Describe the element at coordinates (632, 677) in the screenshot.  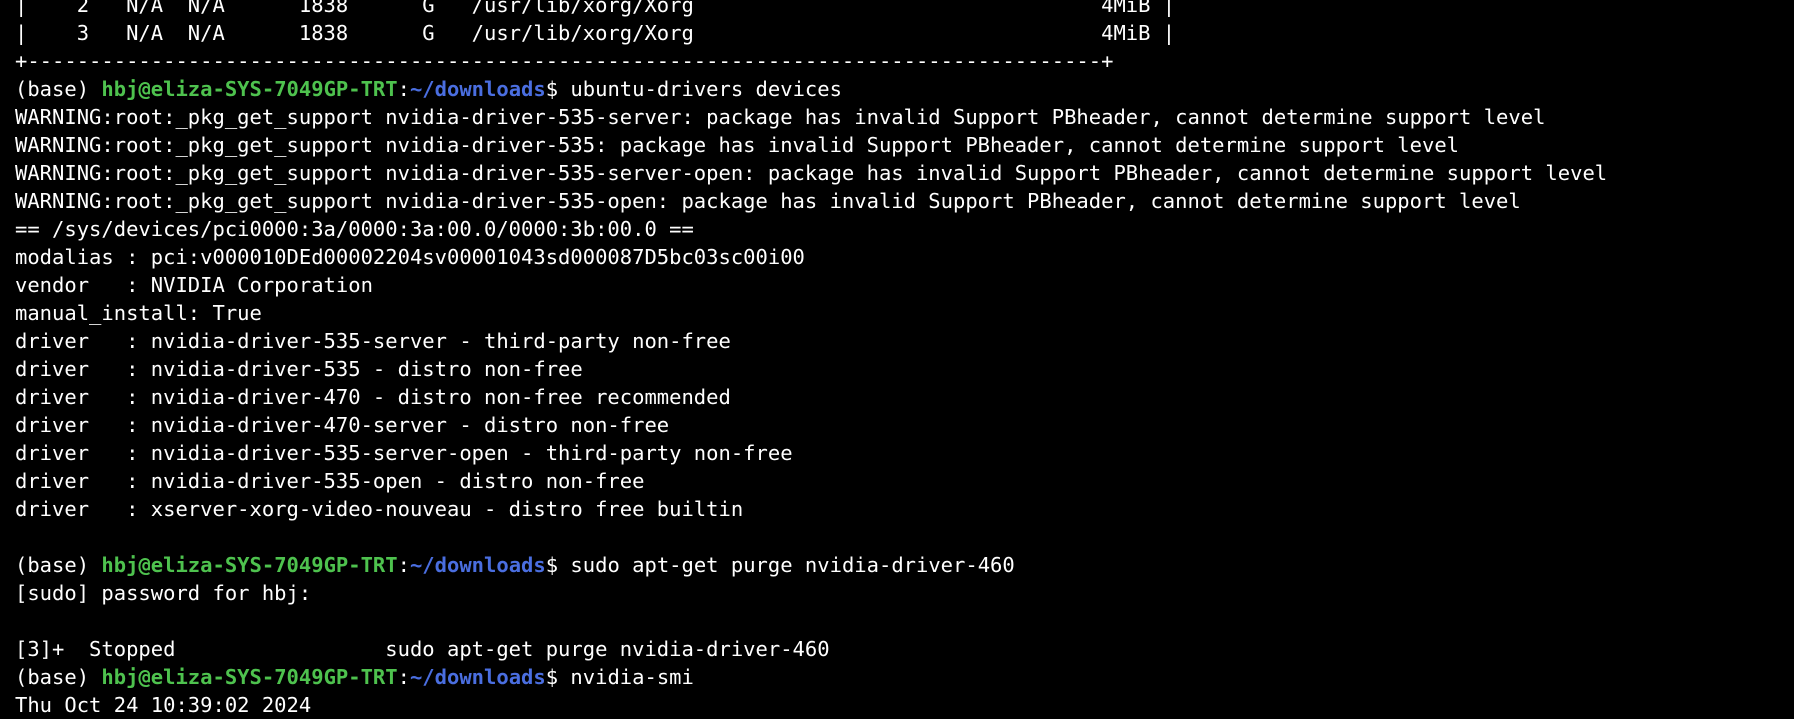
I see `command-text: nvidia-smi` at that location.